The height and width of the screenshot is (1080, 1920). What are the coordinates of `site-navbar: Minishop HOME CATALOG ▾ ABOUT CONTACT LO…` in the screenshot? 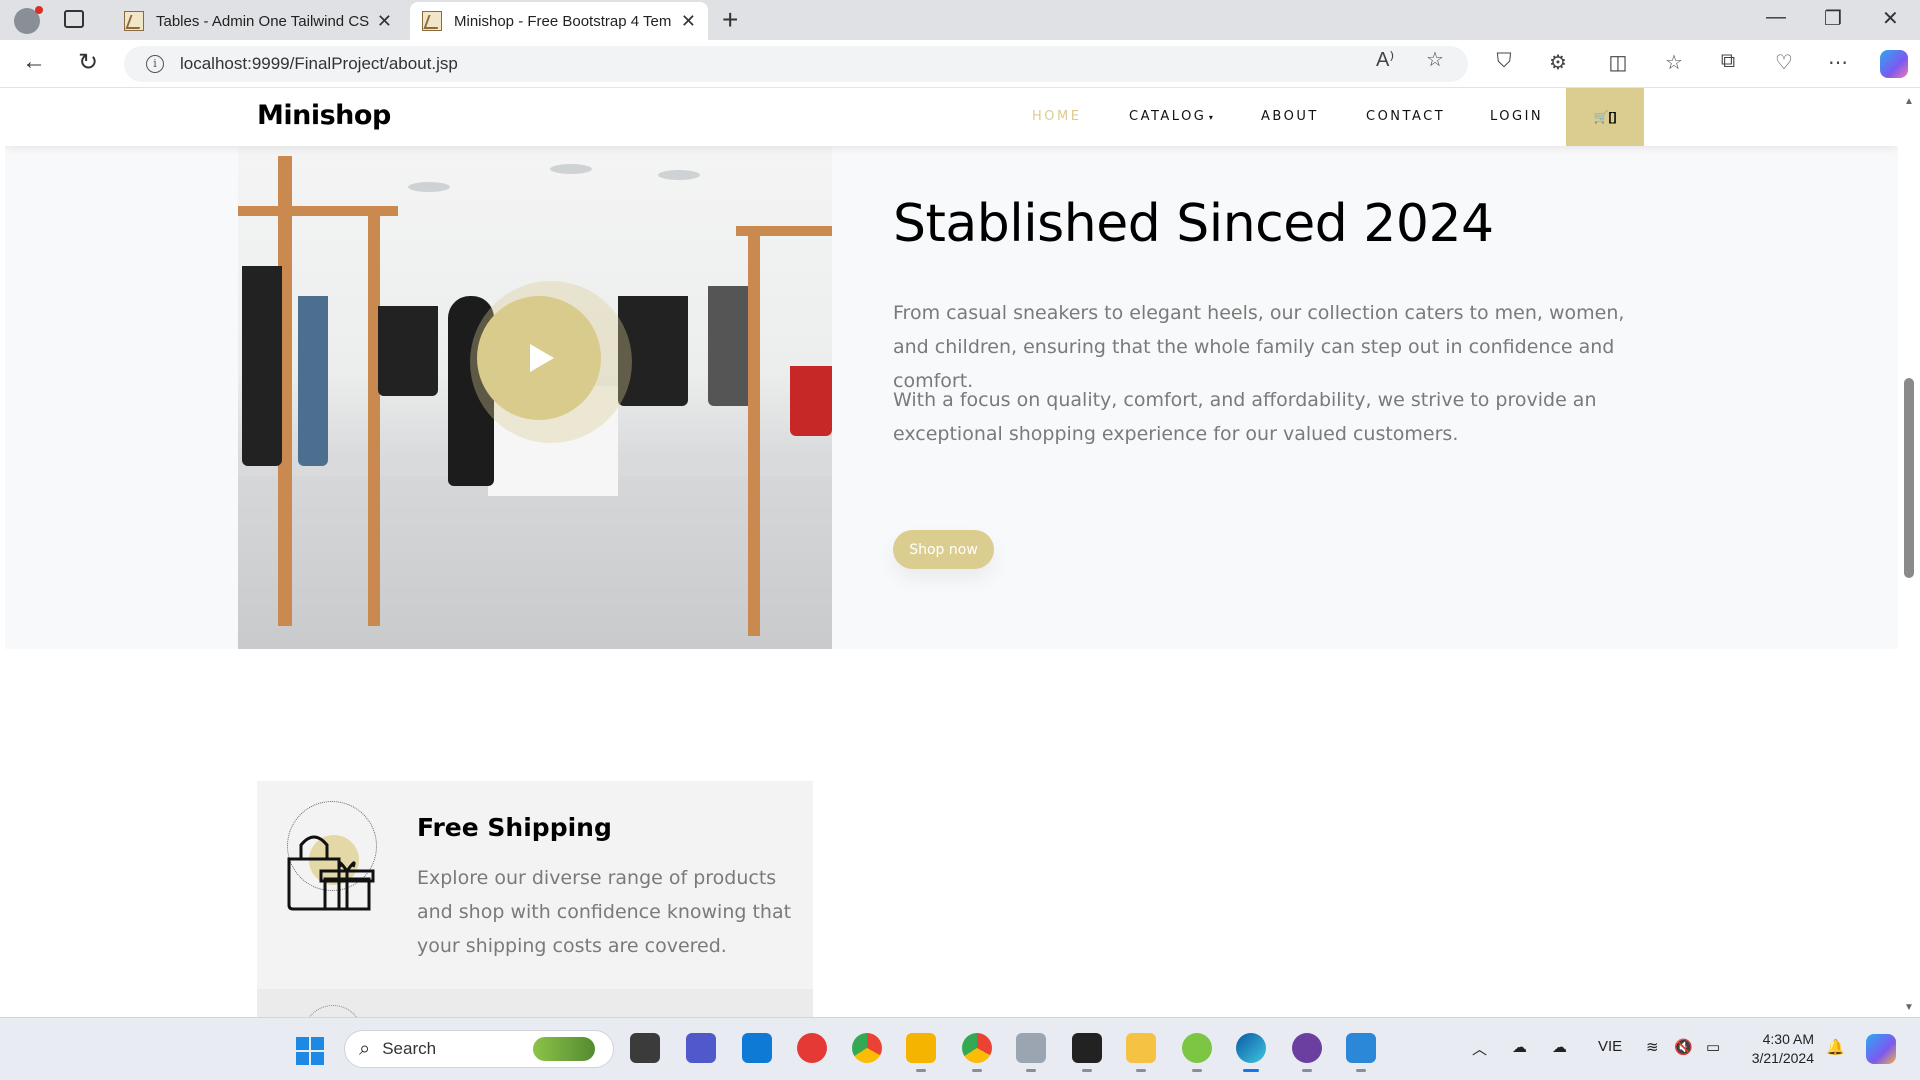 It's located at (951, 117).